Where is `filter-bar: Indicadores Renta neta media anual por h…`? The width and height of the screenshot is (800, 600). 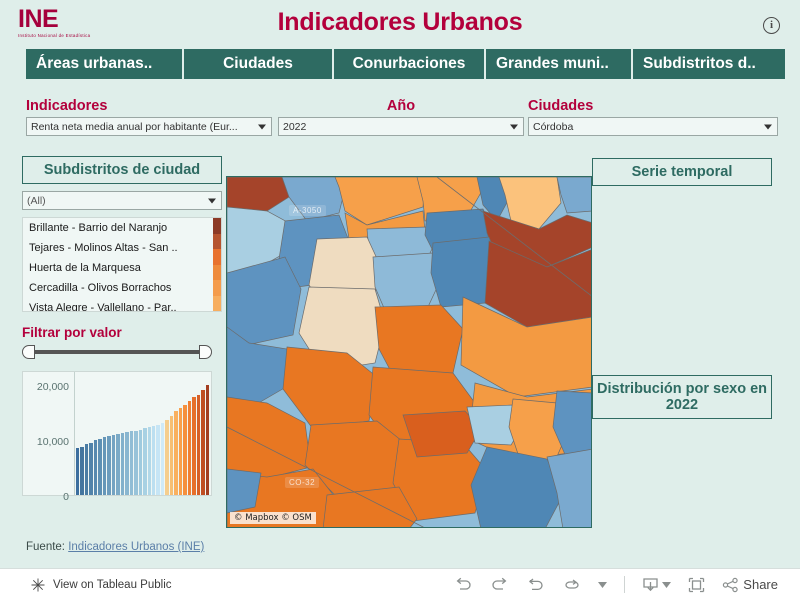
filter-bar: Indicadores Renta neta media anual por h… is located at coordinates (400, 121).